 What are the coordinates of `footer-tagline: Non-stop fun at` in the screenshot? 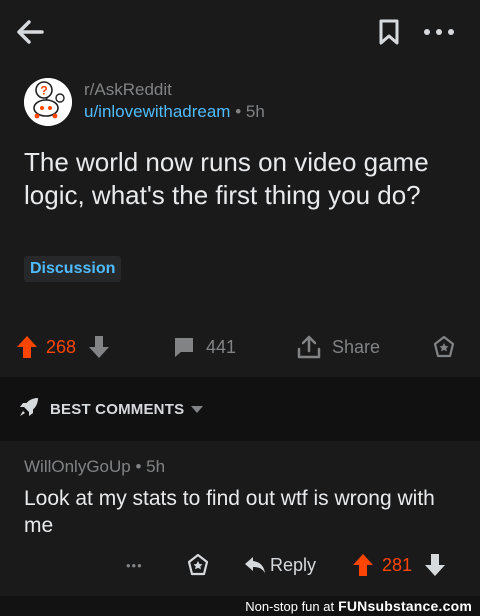 It's located at (290, 606).